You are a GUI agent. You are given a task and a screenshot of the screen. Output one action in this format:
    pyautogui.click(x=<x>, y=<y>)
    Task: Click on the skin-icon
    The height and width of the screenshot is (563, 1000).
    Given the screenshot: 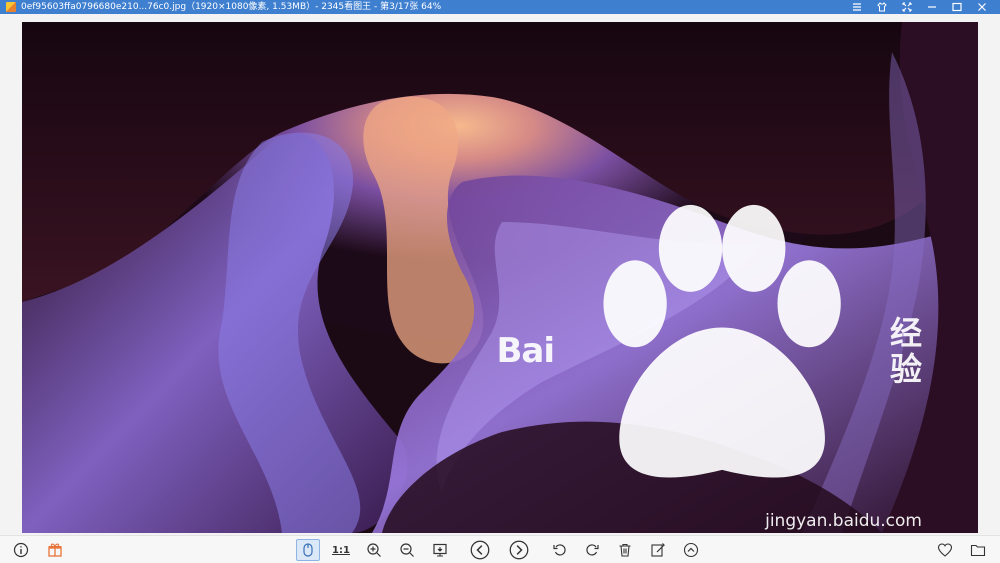 What is the action you would take?
    pyautogui.click(x=881, y=7)
    